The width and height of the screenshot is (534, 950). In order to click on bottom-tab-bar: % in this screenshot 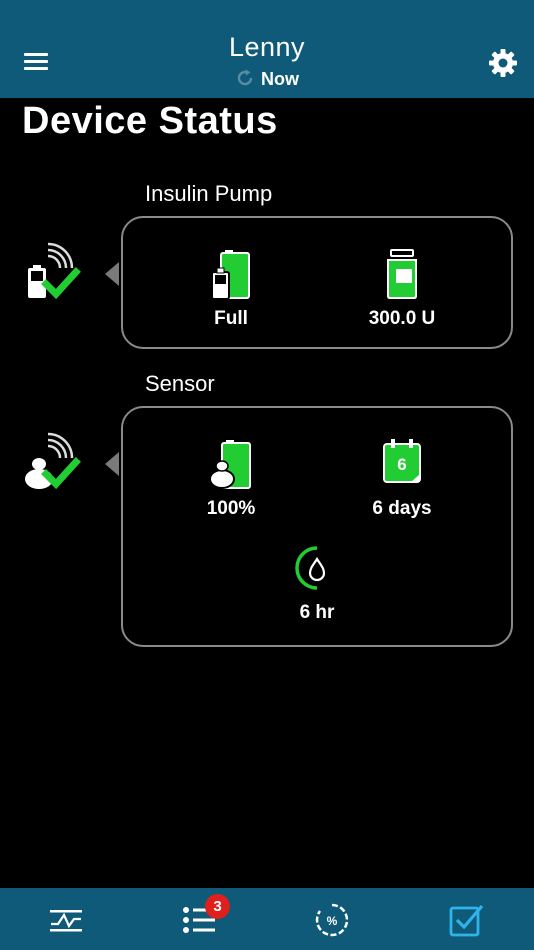, I will do `click(267, 919)`.